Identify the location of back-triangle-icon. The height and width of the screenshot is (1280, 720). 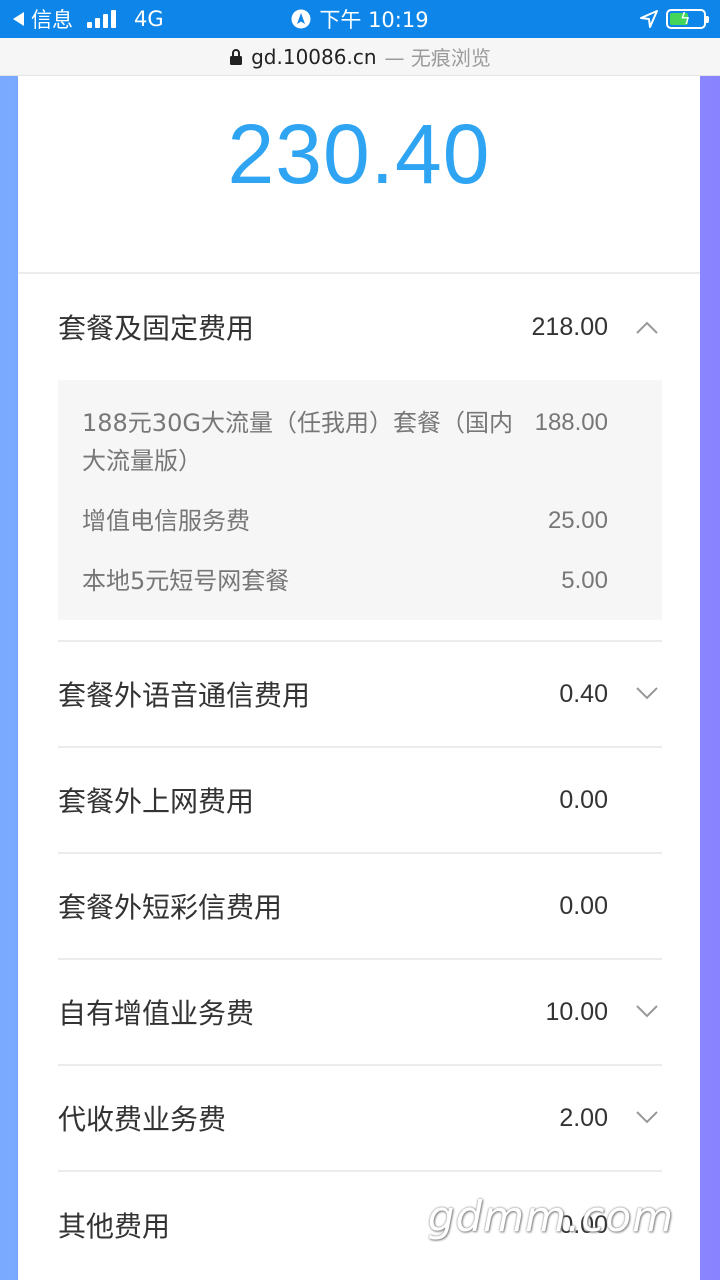
(18, 19).